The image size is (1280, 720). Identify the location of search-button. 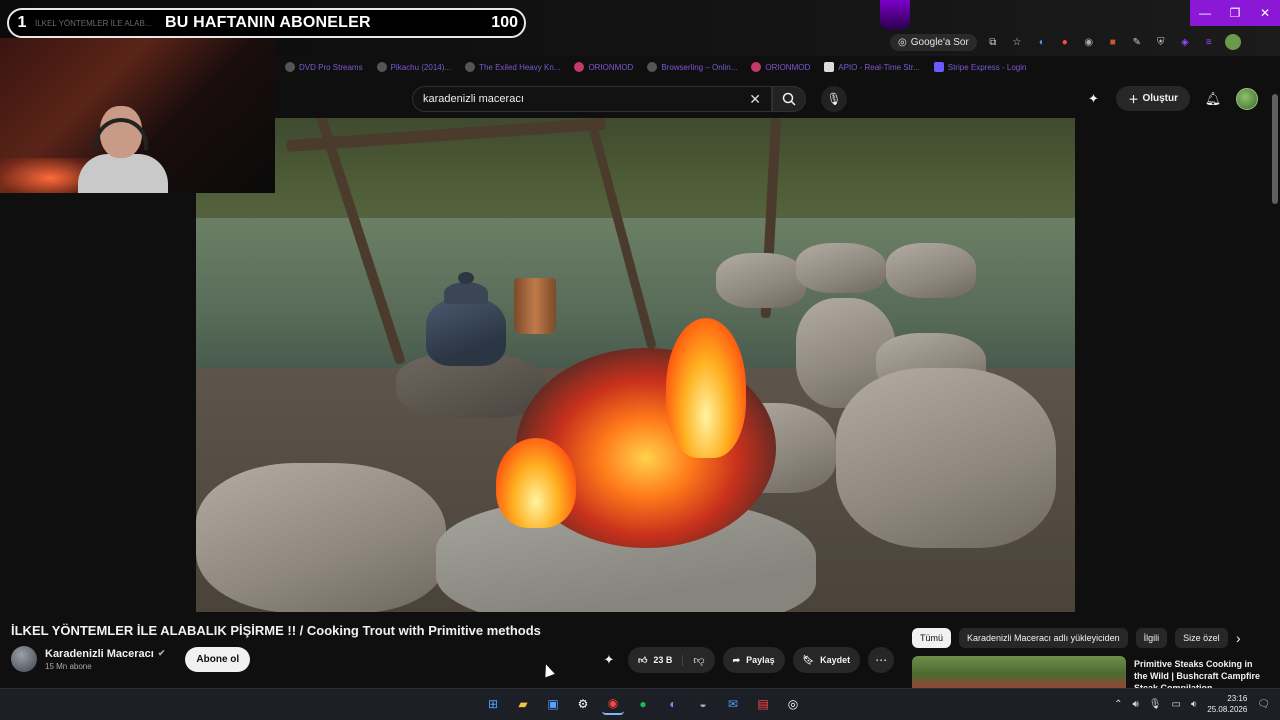
(789, 99).